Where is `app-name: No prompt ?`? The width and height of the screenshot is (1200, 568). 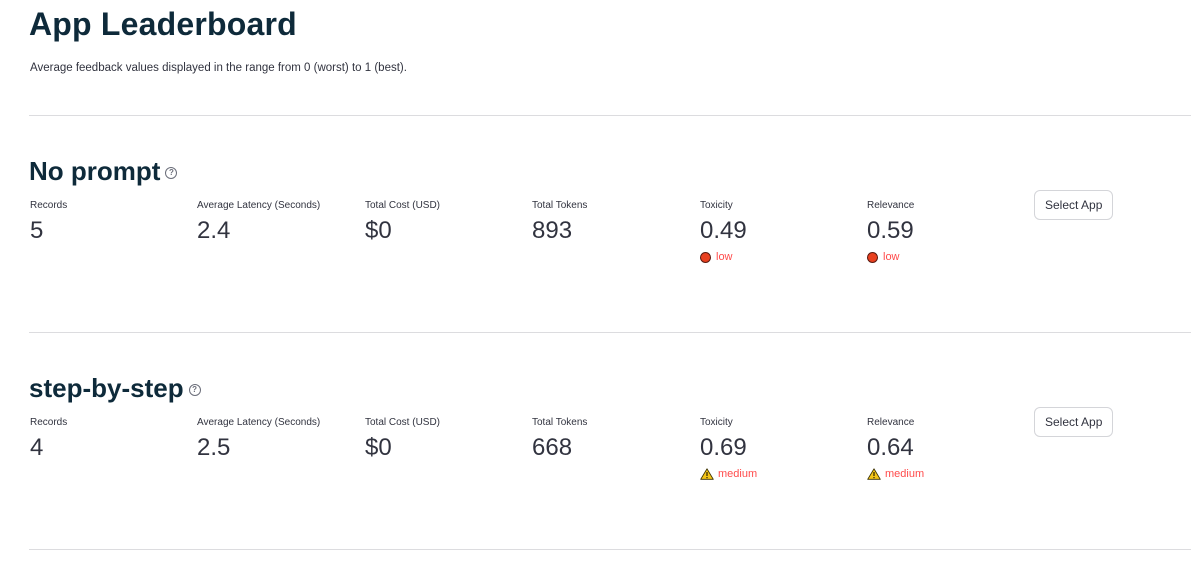
app-name: No prompt ? is located at coordinates (103, 171).